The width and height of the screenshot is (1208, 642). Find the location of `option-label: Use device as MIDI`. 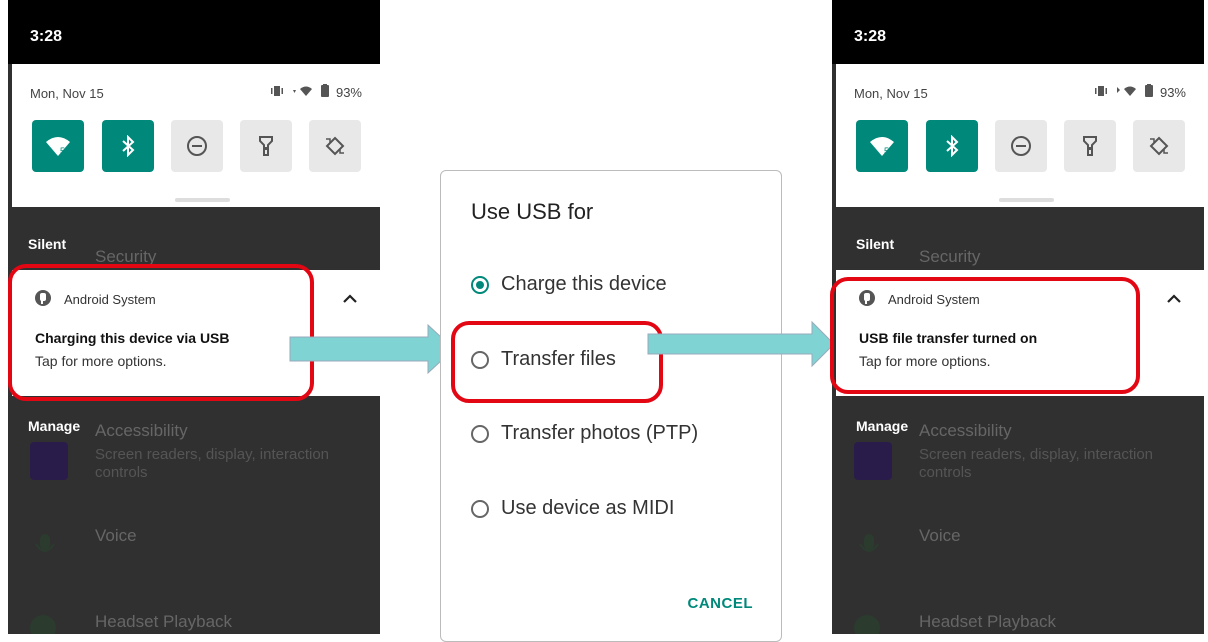

option-label: Use device as MIDI is located at coordinates (588, 508).